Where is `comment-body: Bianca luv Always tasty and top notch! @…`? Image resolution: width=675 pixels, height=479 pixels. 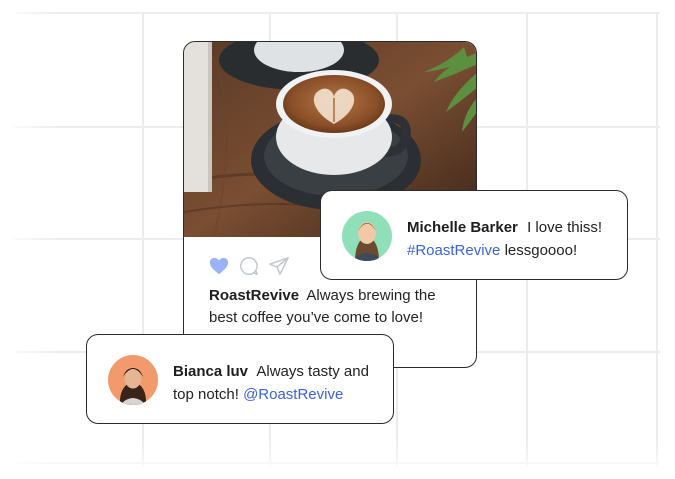
comment-body: Bianca luv Always tasty and top notch! @… is located at coordinates (279, 383).